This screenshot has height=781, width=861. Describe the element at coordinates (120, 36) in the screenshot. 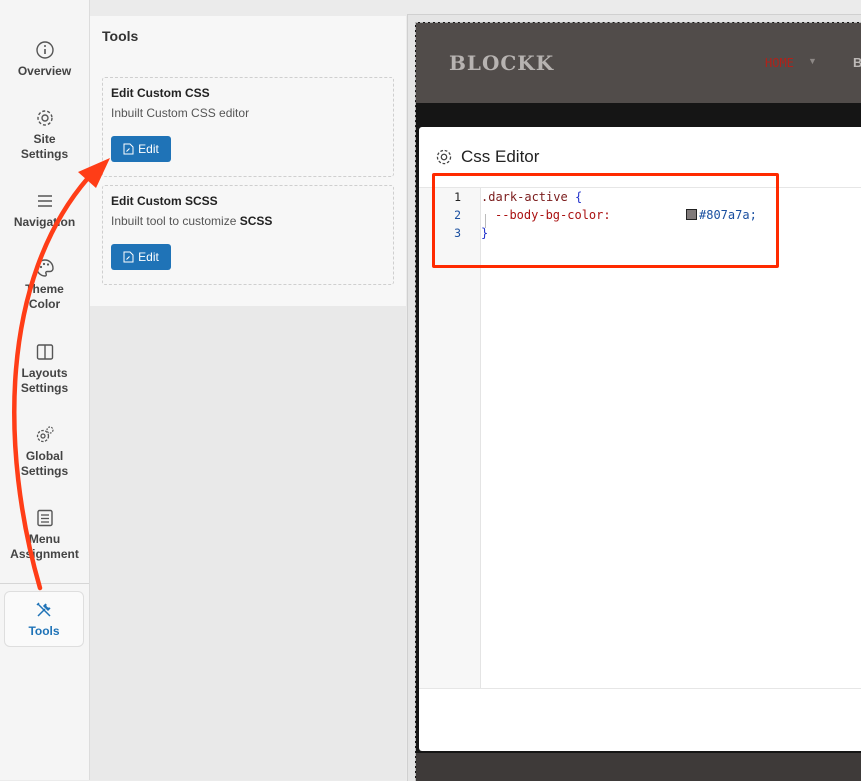

I see `panel-title: Tools` at that location.